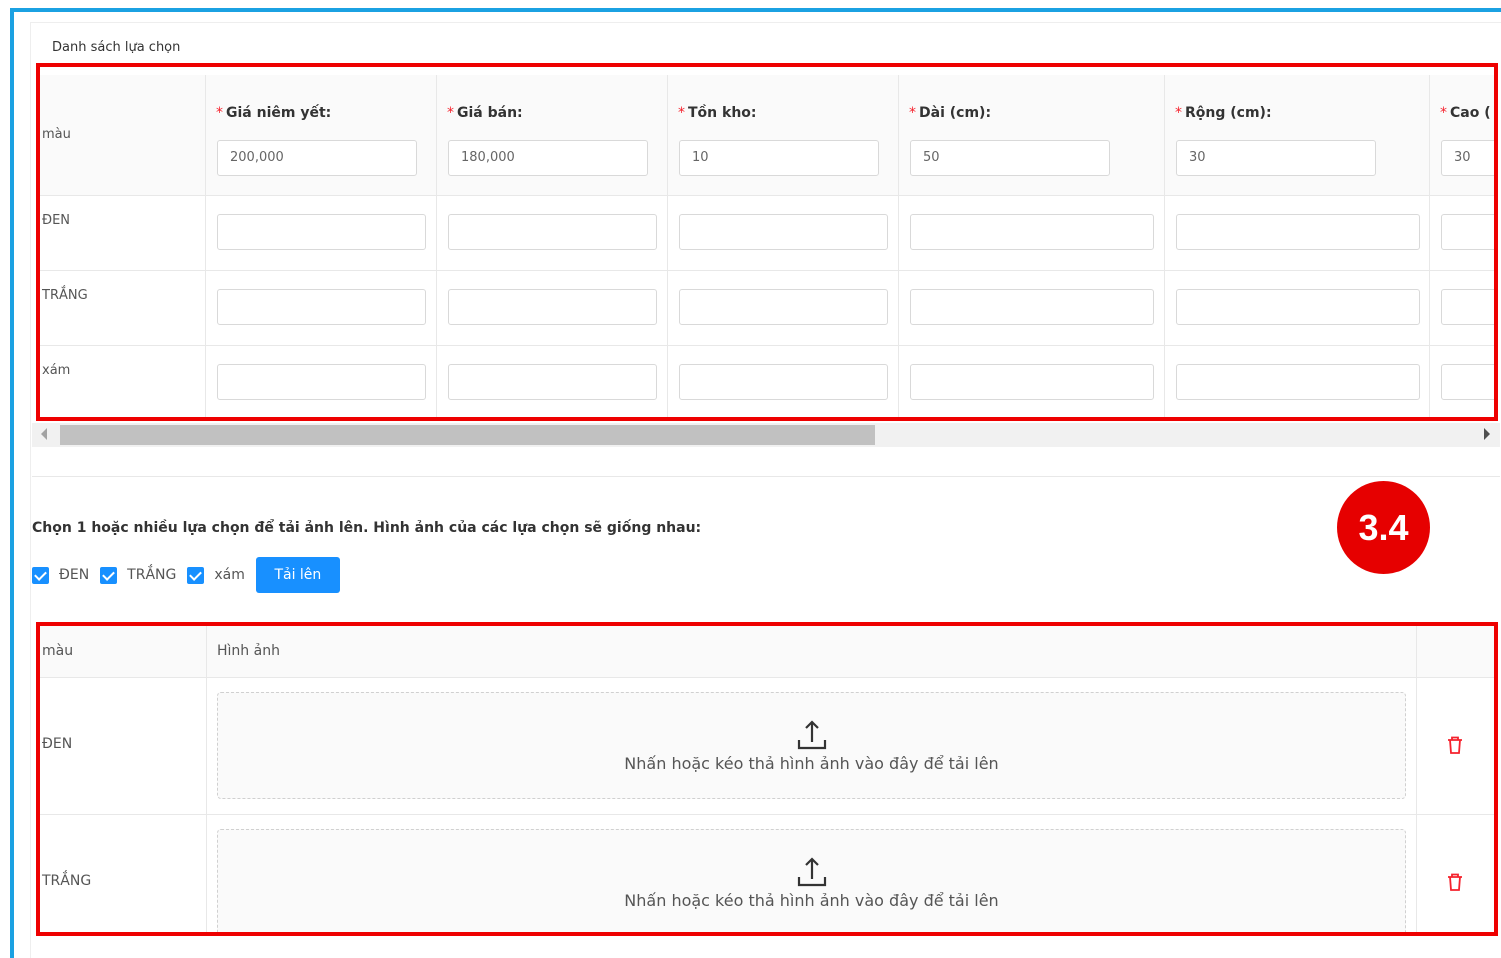 The height and width of the screenshot is (958, 1501). What do you see at coordinates (297, 575) in the screenshot?
I see `upload-button: Tải lên` at bounding box center [297, 575].